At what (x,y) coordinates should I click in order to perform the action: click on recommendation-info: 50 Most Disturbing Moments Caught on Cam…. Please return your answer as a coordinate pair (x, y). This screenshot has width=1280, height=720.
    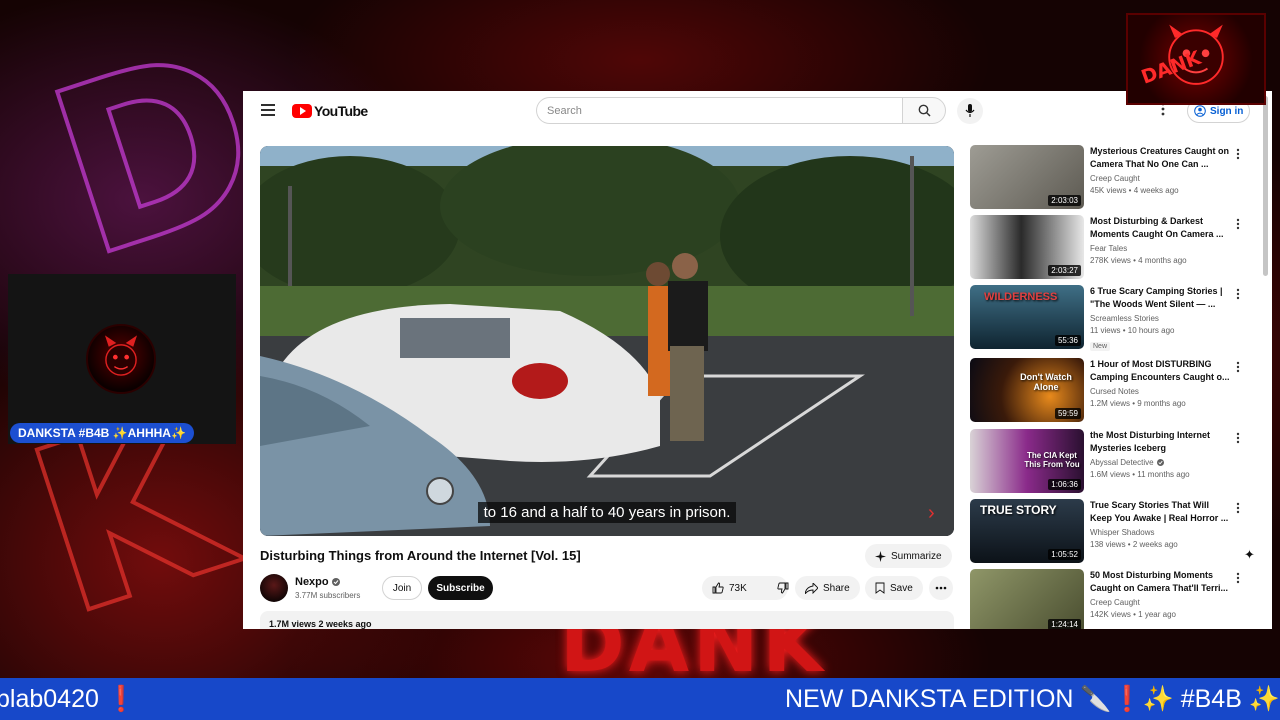
    Looking at the image, I should click on (1161, 594).